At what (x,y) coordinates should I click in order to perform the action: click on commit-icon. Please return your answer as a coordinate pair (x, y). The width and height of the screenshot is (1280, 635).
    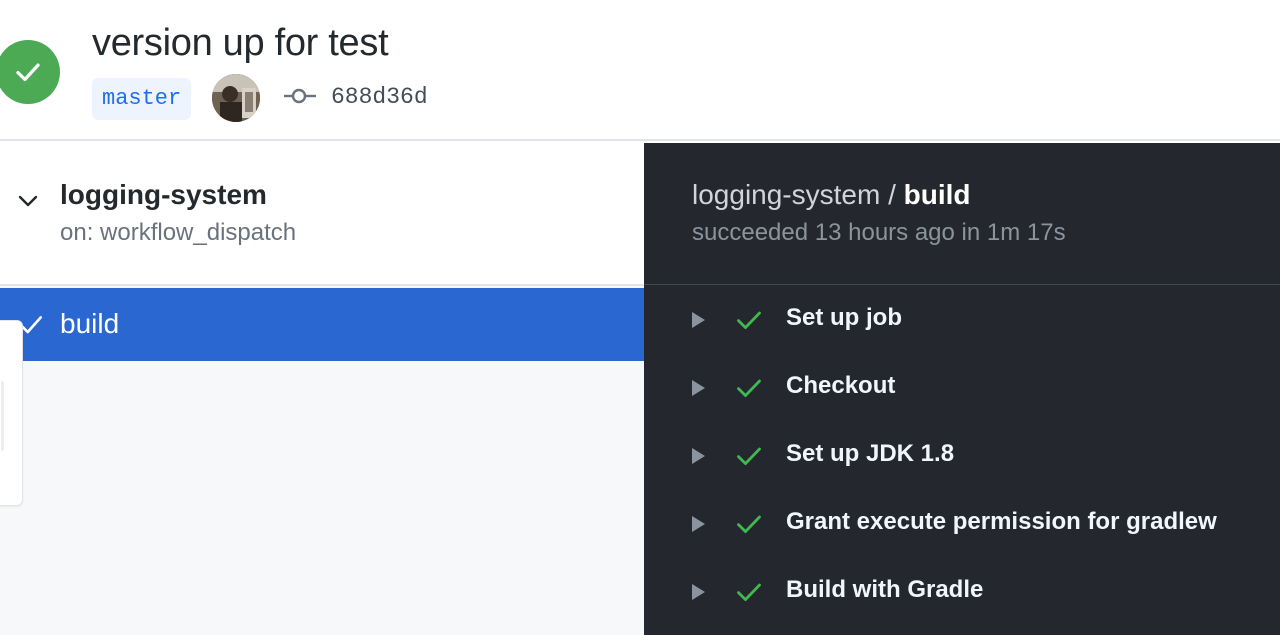
    Looking at the image, I should click on (300, 96).